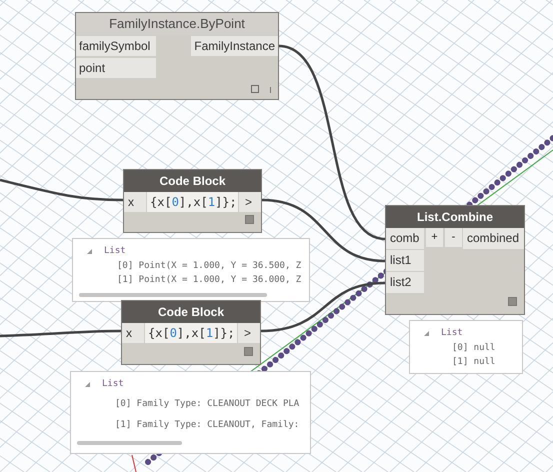 Image resolution: width=553 pixels, height=472 pixels. I want to click on checkbox-icon, so click(255, 89).